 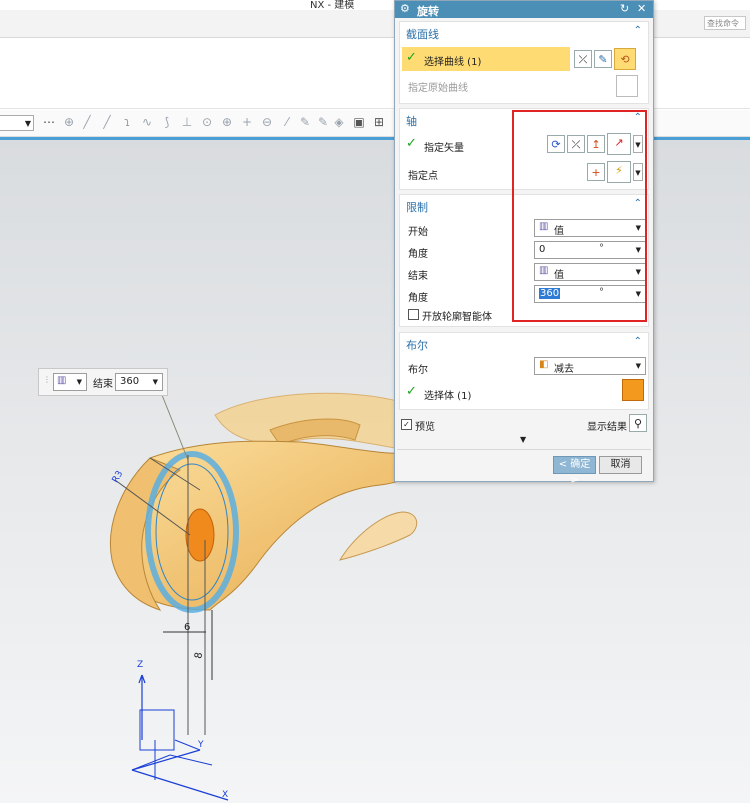 I want to click on section-disk, so click(x=200, y=535).